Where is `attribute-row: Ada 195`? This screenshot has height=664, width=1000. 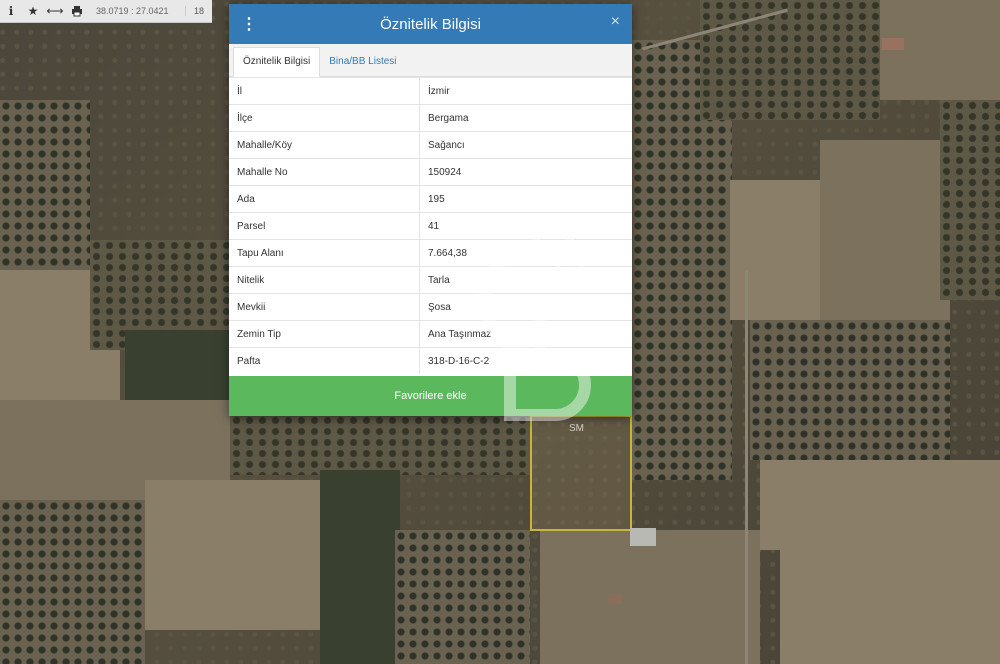 attribute-row: Ada 195 is located at coordinates (430, 199).